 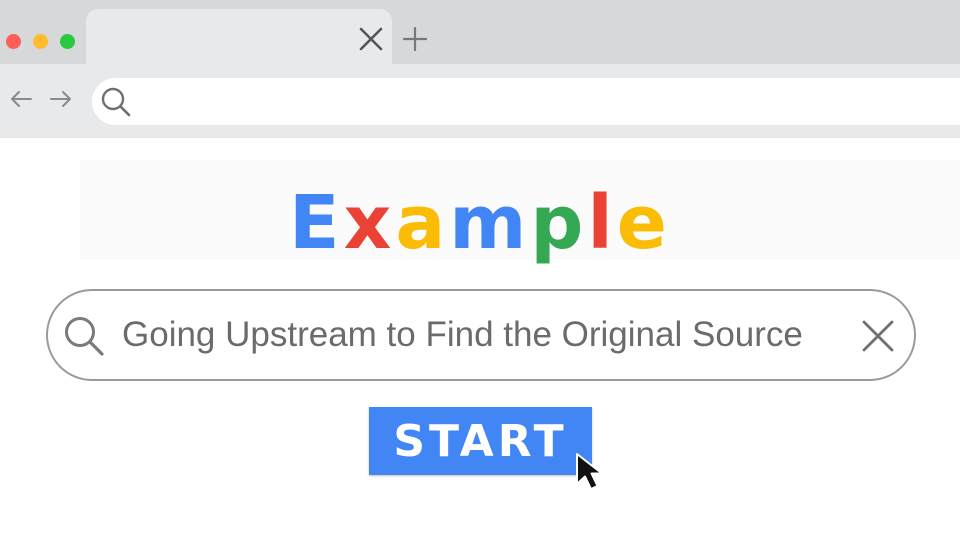 What do you see at coordinates (369, 223) in the screenshot?
I see `logo-letter: x` at bounding box center [369, 223].